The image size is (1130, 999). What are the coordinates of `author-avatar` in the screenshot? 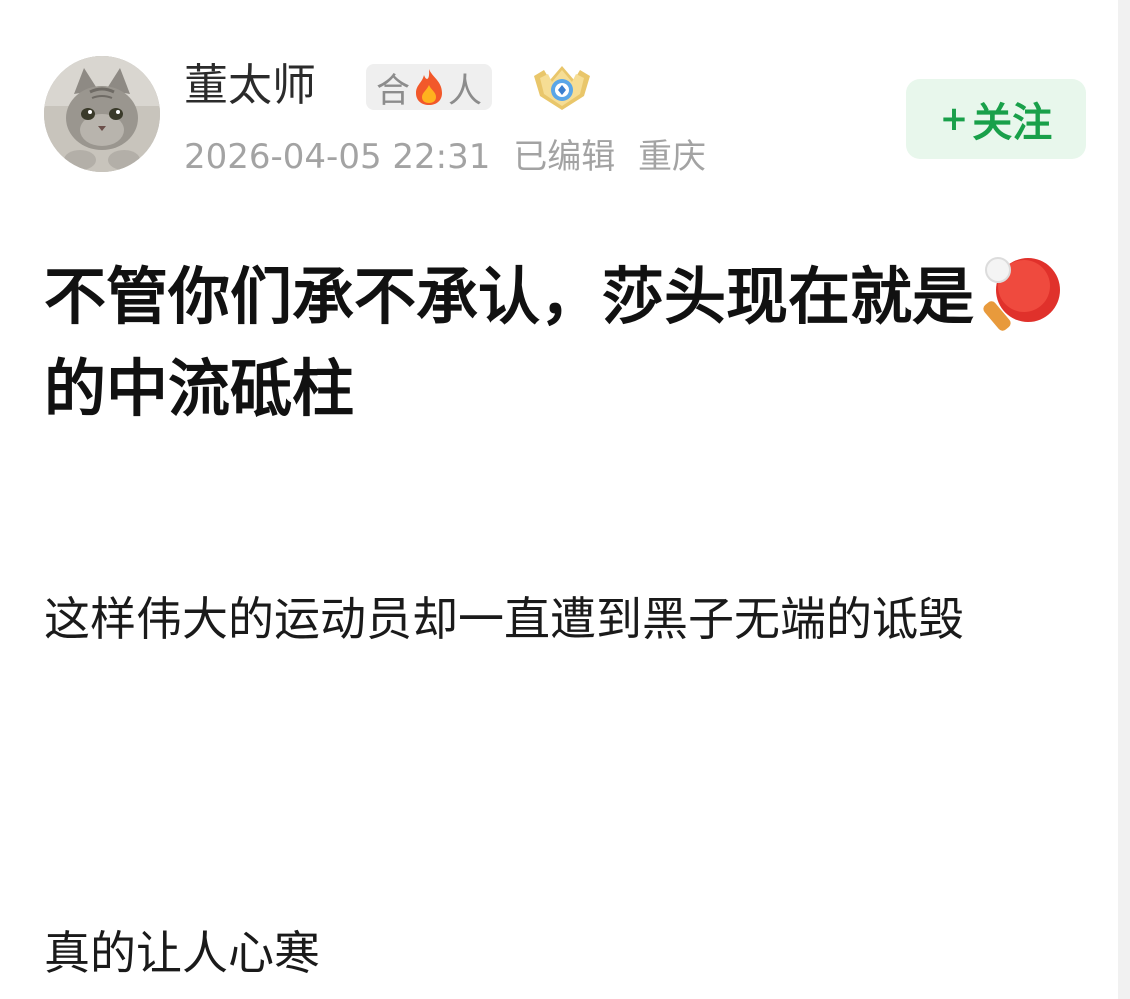 It's located at (102, 114).